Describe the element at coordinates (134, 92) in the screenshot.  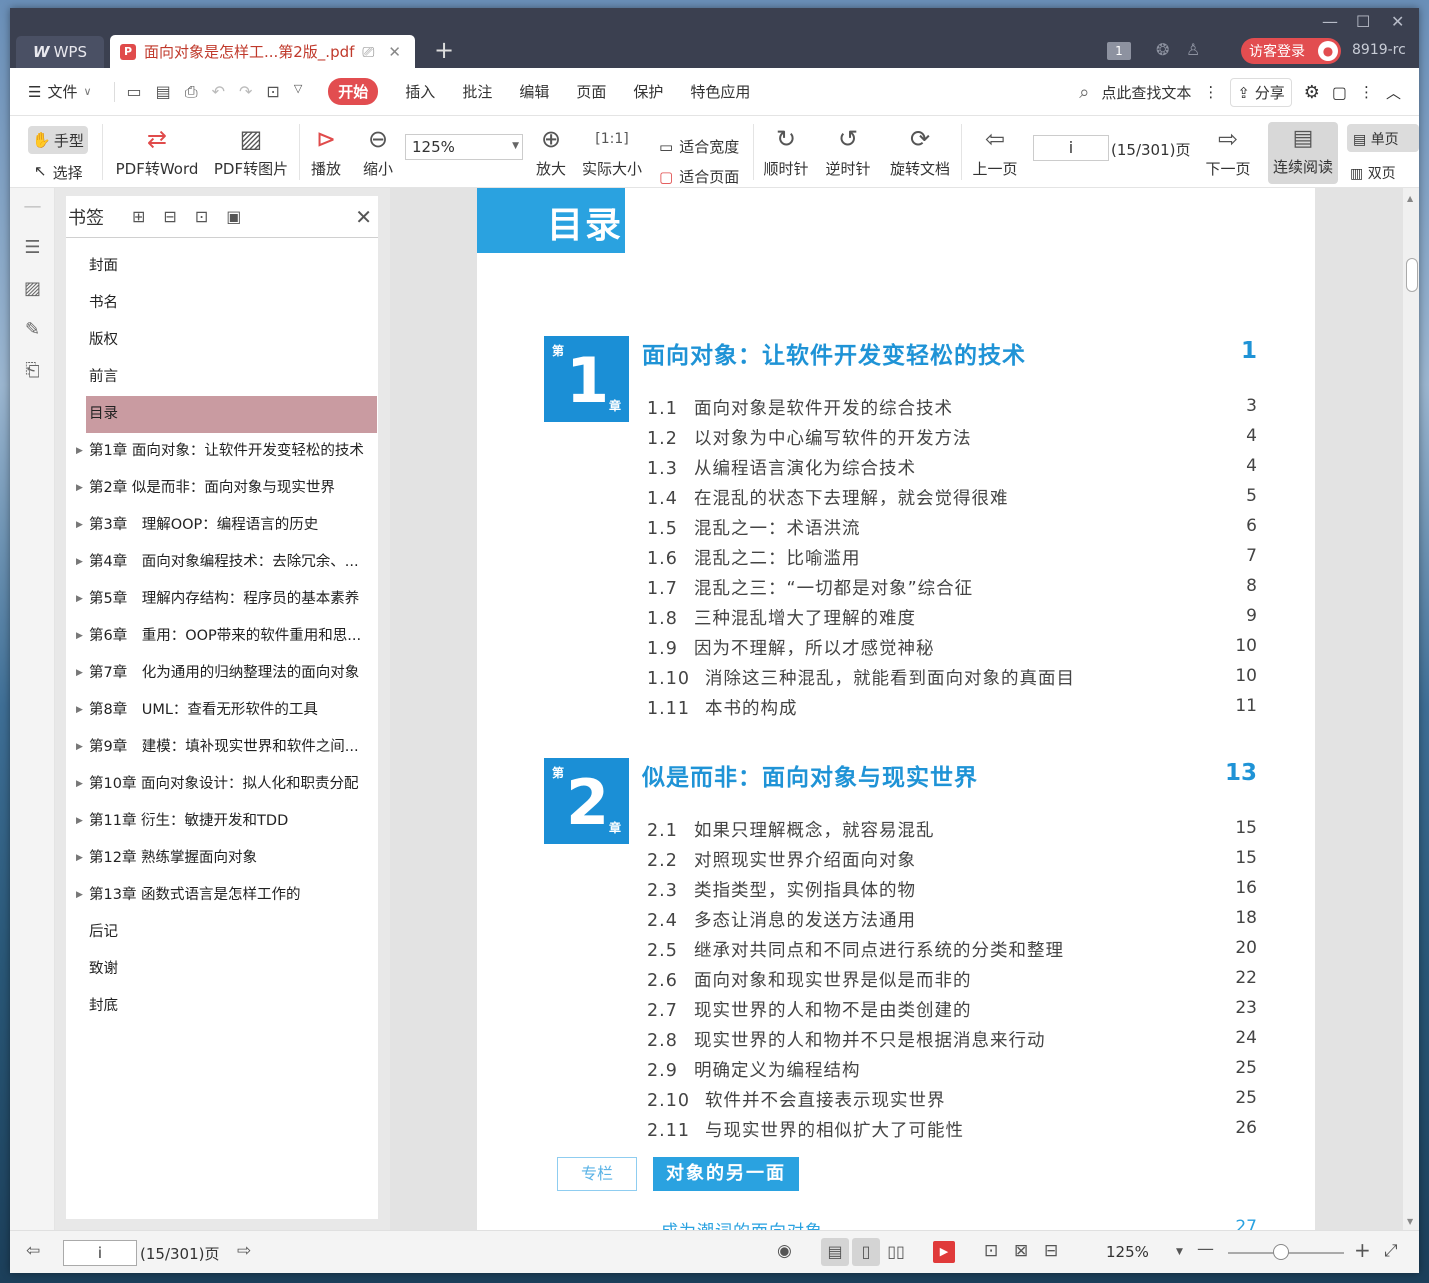
I see `open-folder-icon: ▭` at that location.